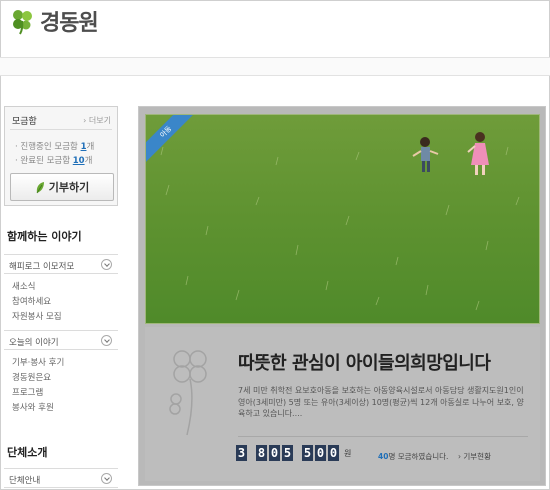 The height and width of the screenshot is (490, 550). I want to click on leaf-icon, so click(40, 187).